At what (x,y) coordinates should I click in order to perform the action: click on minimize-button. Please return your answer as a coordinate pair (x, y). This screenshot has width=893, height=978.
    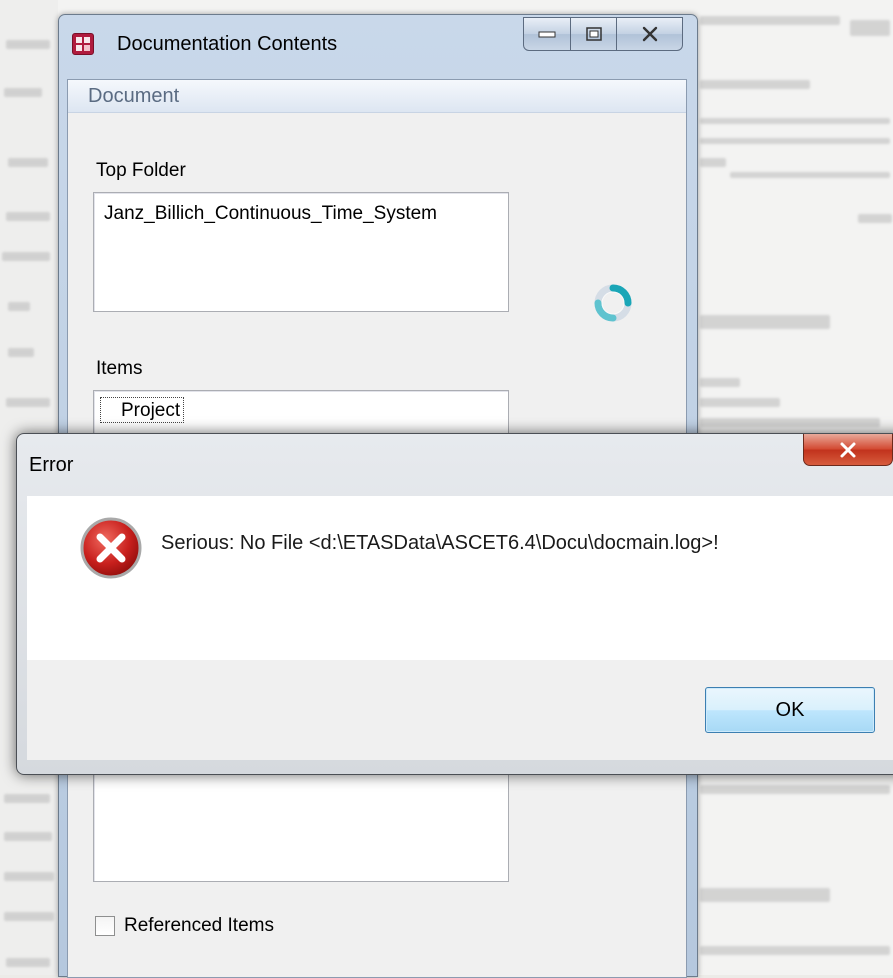
    Looking at the image, I should click on (547, 34).